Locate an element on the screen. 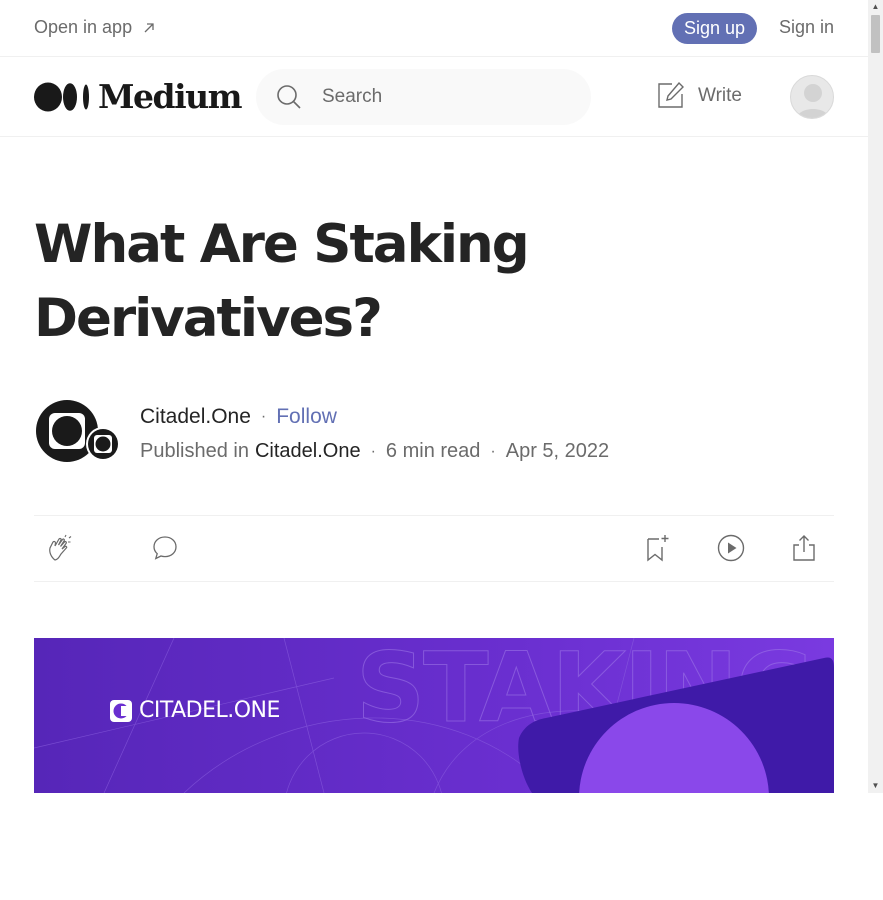 This screenshot has width=883, height=900. hero-brand-text: CITADEL.ONE is located at coordinates (209, 710).